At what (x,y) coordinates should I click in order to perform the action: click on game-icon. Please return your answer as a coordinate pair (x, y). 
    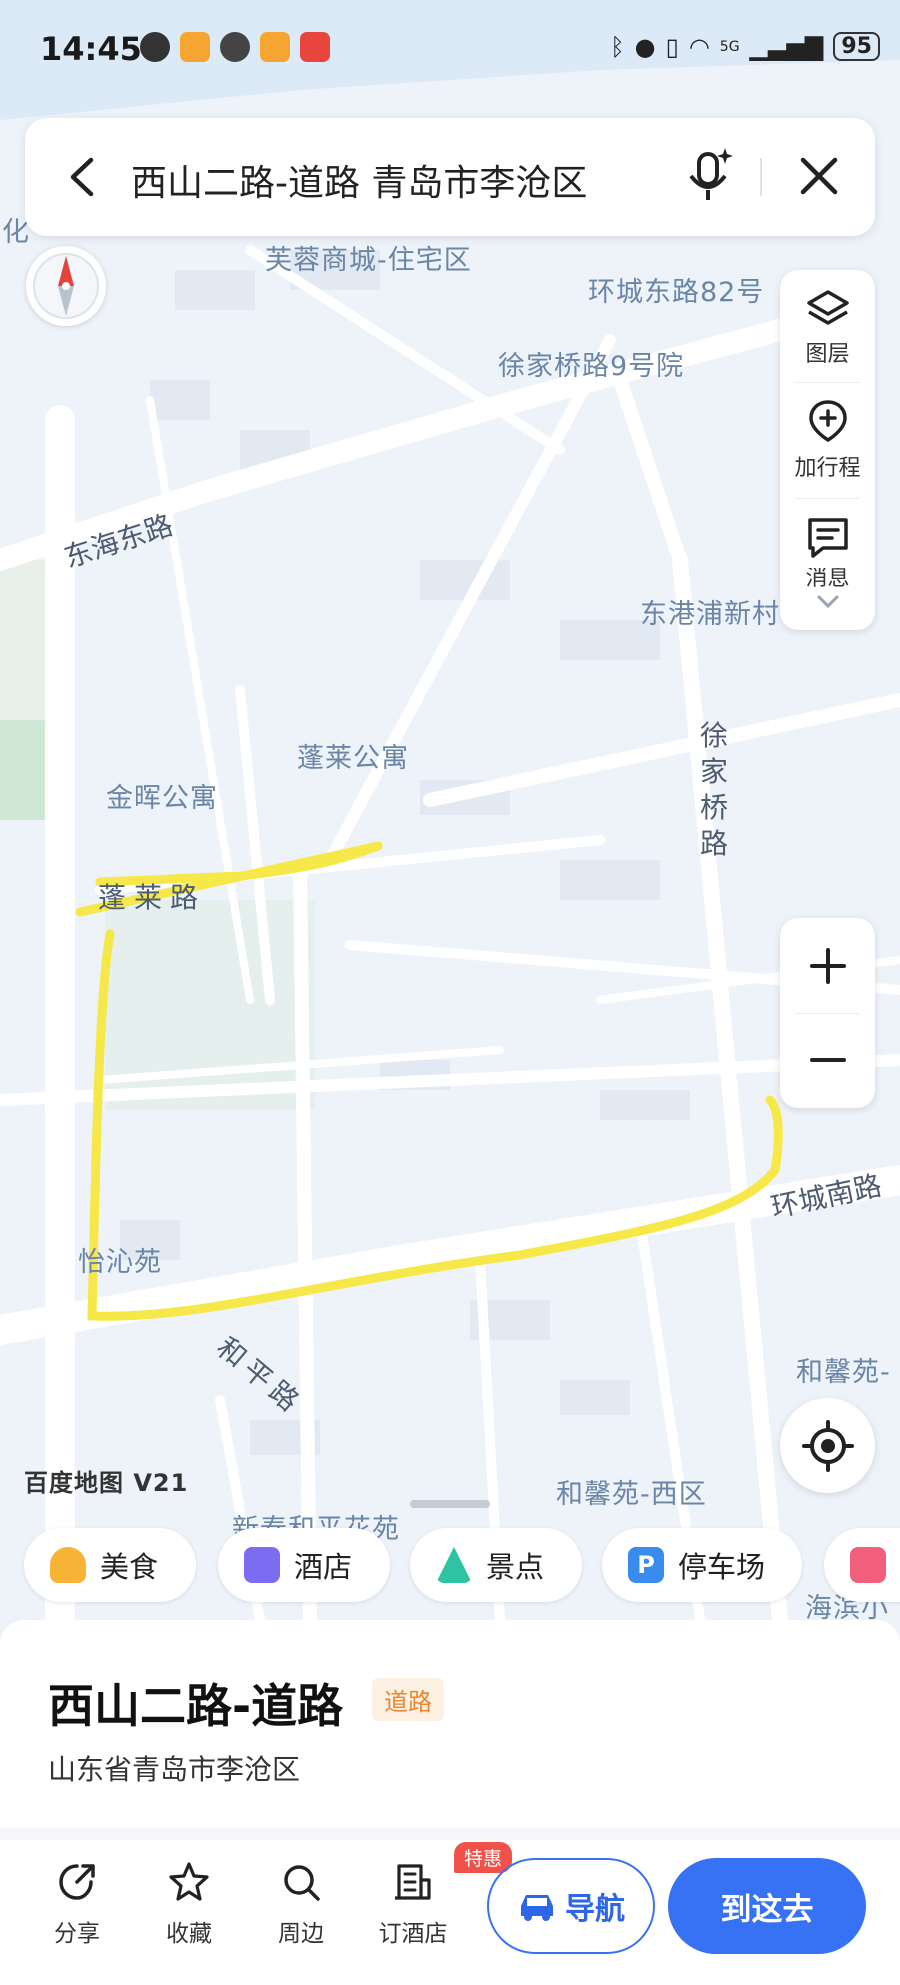
    Looking at the image, I should click on (868, 1565).